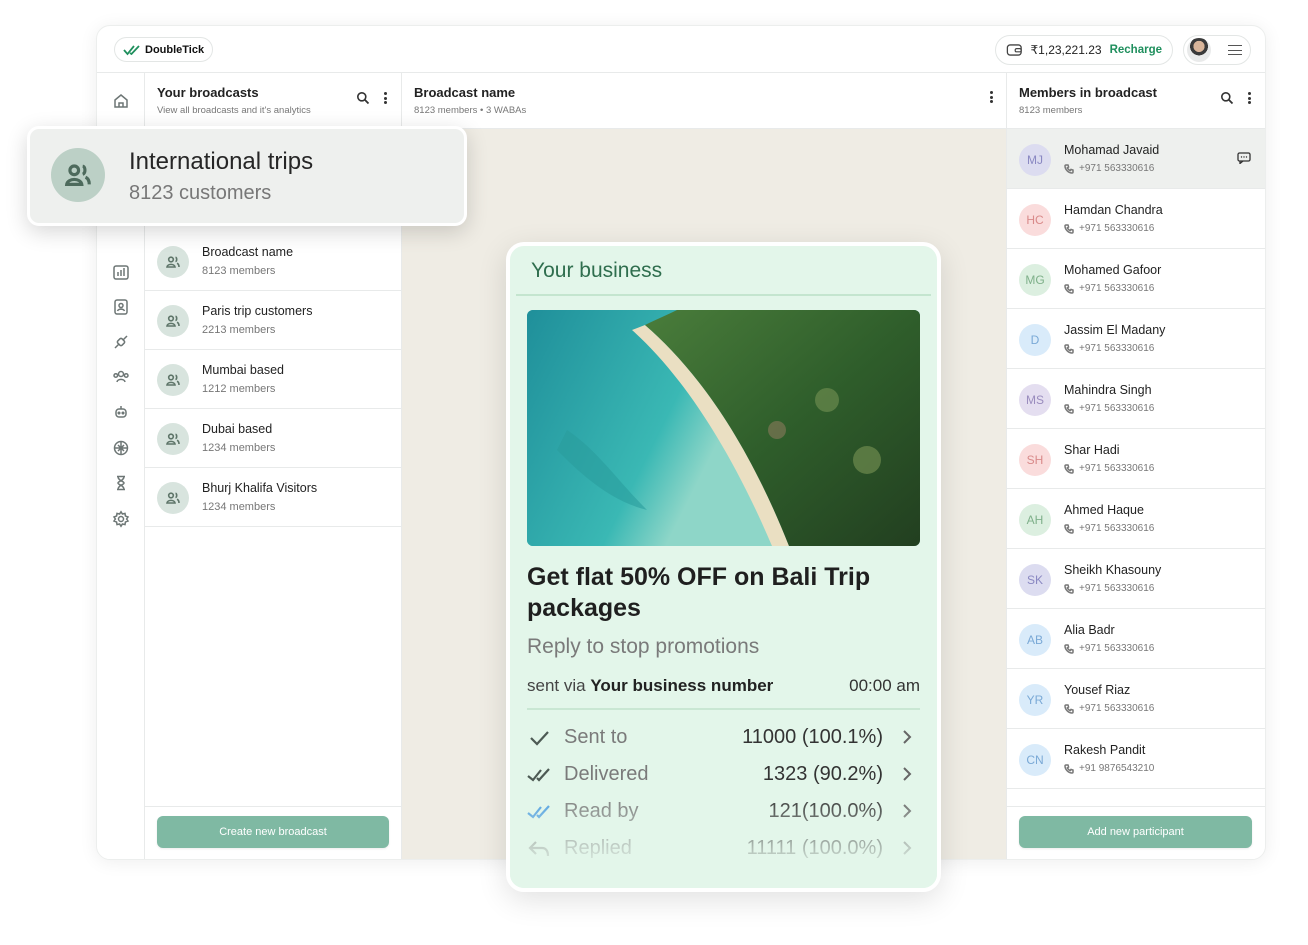 The height and width of the screenshot is (945, 1308). Describe the element at coordinates (1117, 768) in the screenshot. I see `member-phone-number: +91 9876543210` at that location.